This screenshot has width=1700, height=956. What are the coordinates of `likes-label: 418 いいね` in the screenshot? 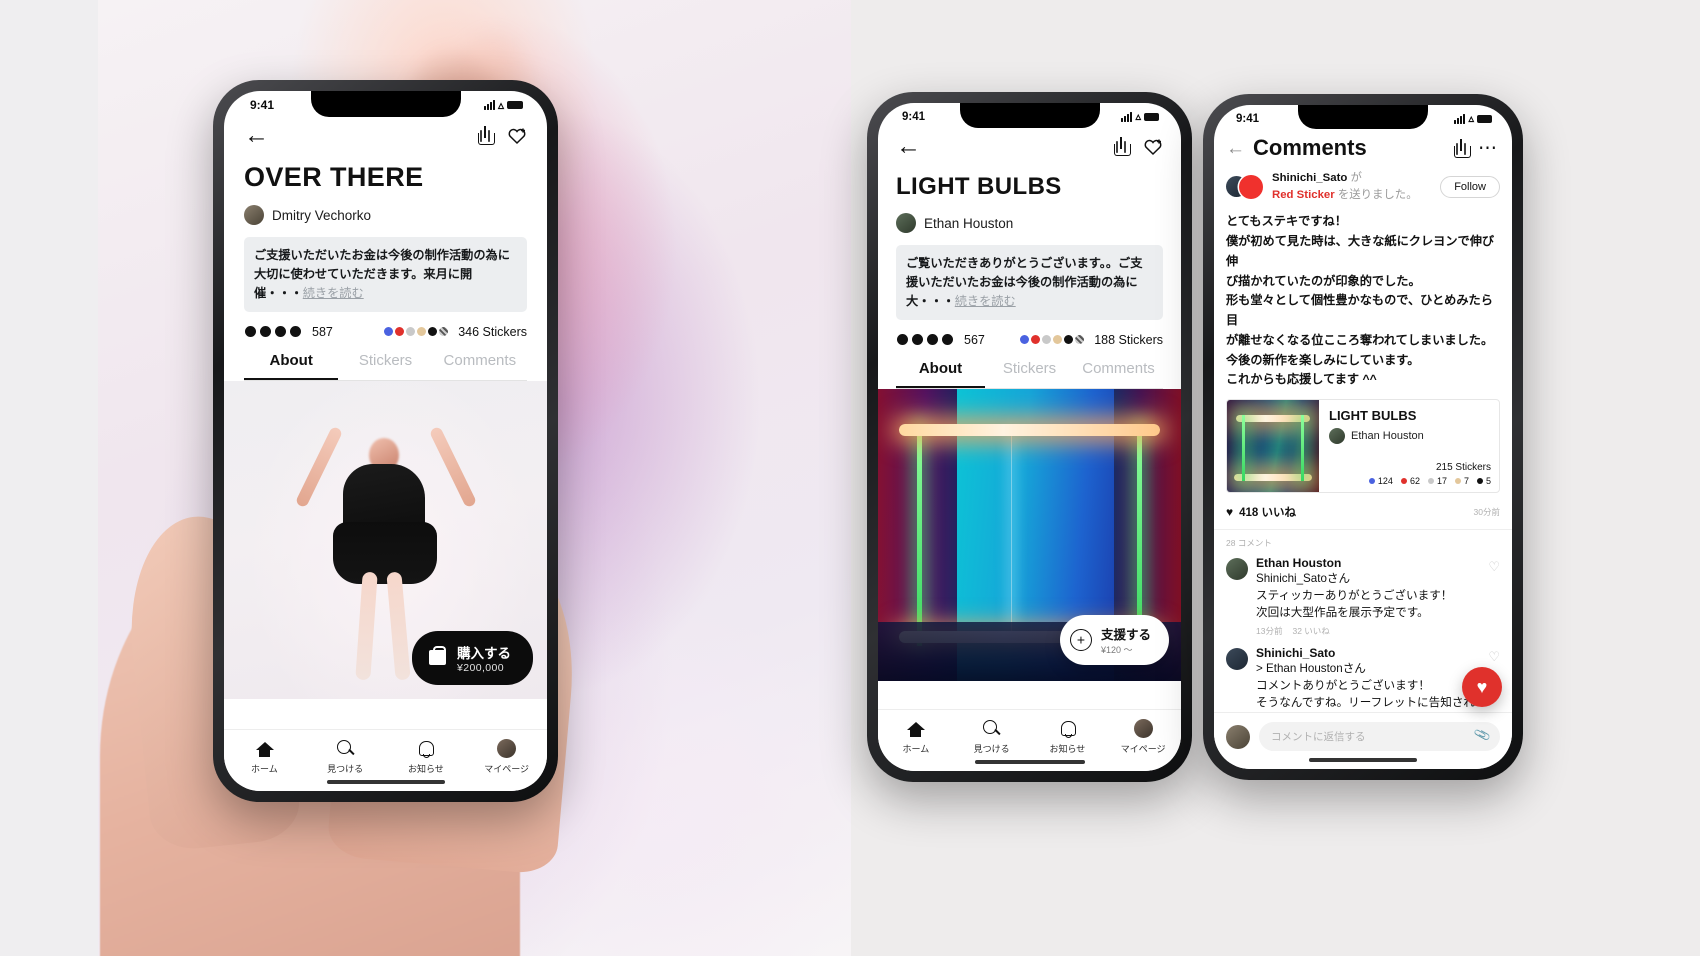 It's located at (1268, 513).